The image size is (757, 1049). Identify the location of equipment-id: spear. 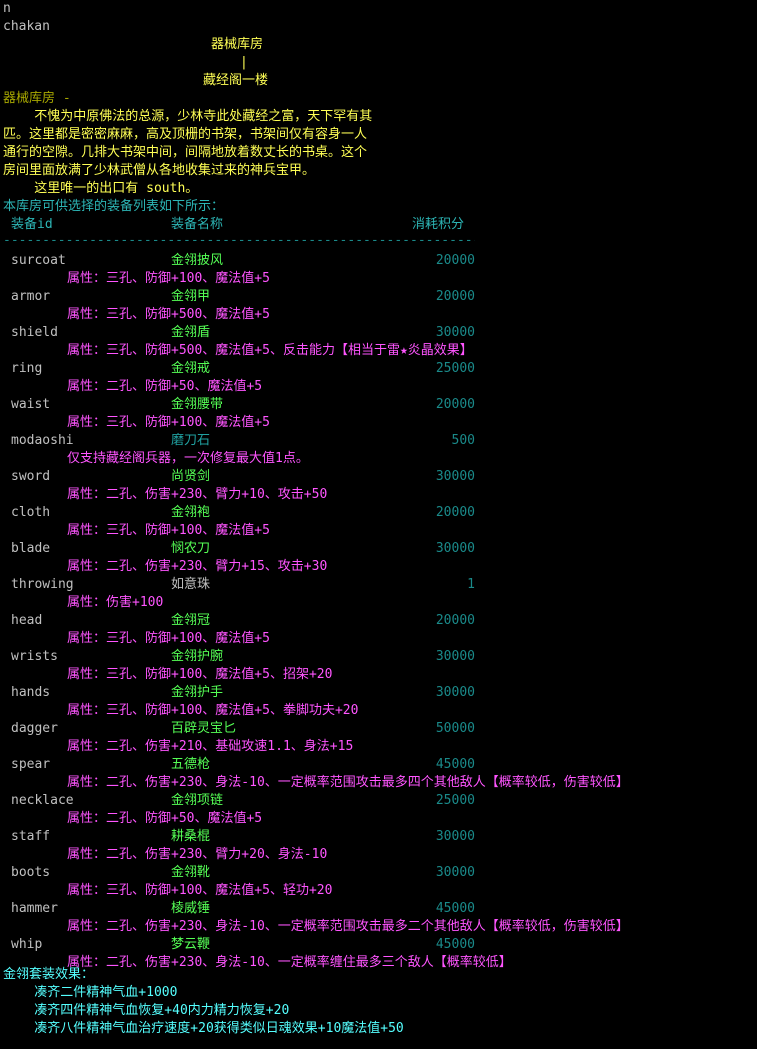
(30, 765).